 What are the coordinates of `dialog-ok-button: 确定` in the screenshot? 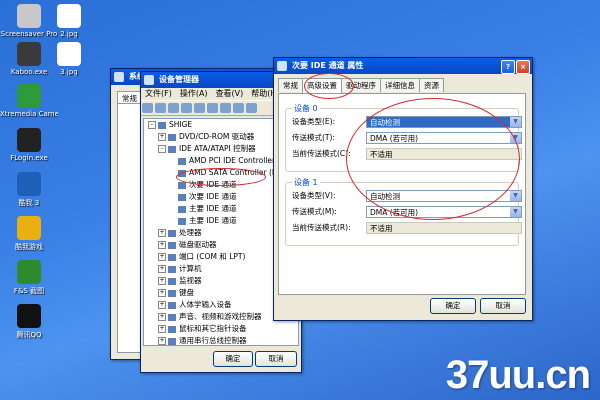 It's located at (453, 306).